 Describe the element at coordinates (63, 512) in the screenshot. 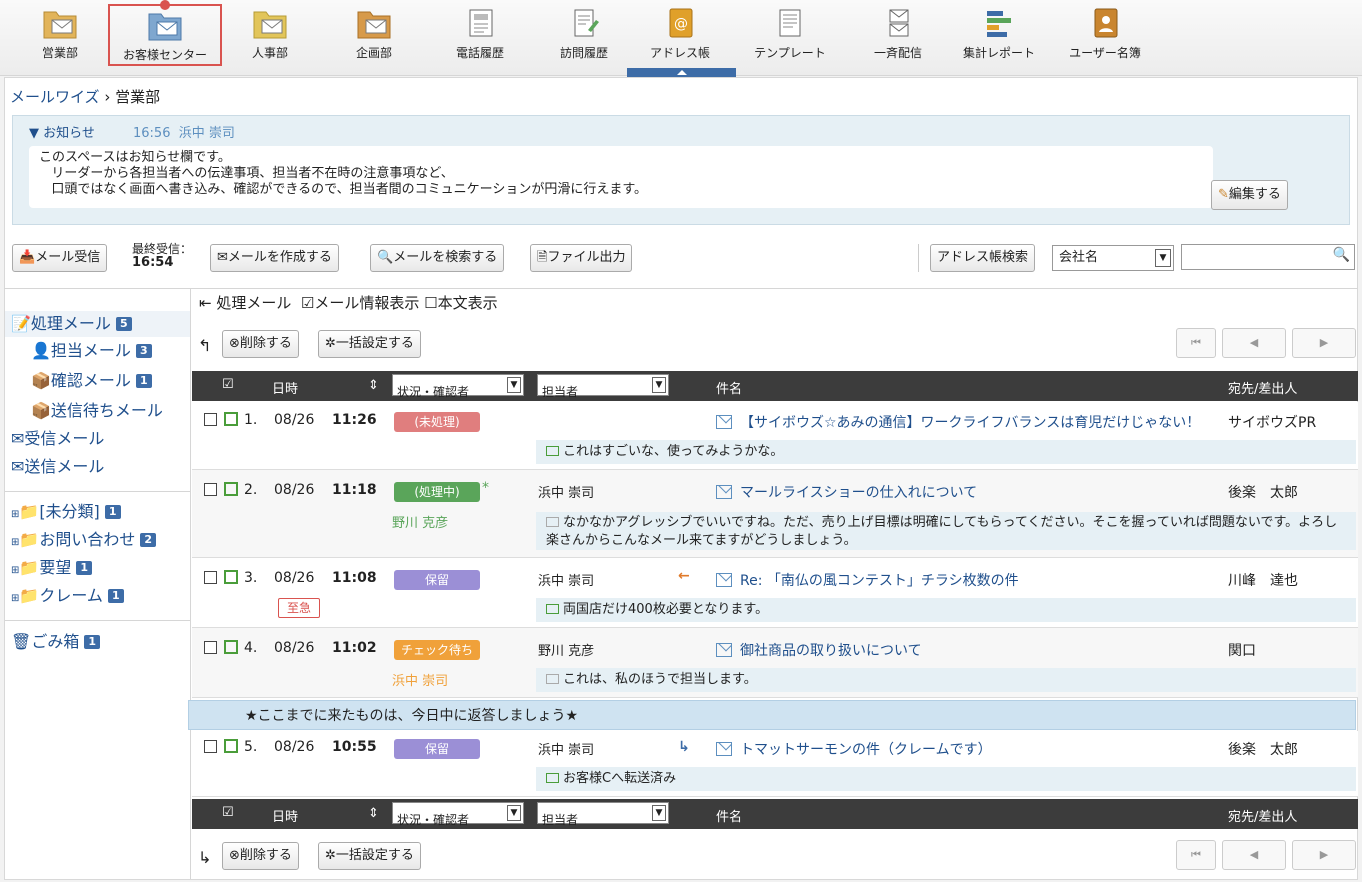

I see `sidebar-folder-unclassified: ⊞📁[未分類] 1` at that location.